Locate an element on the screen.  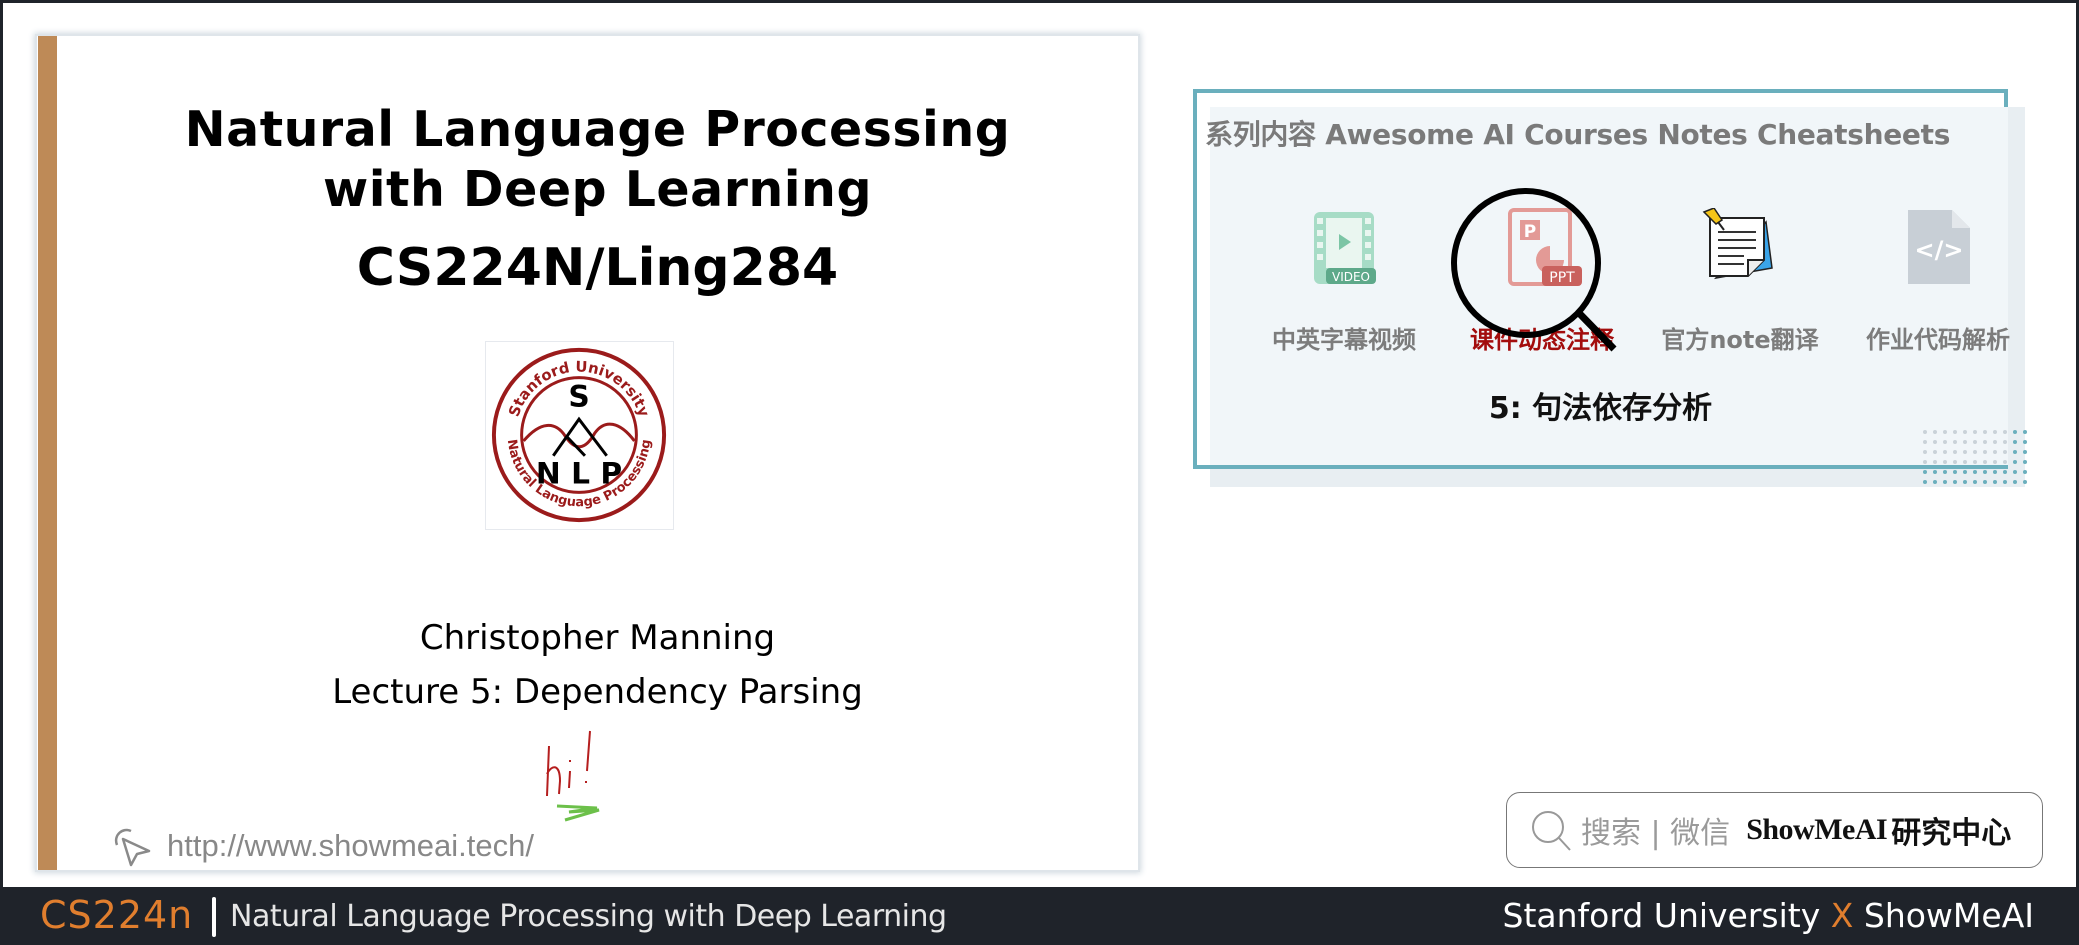
series-item-code: </> 作业代码解析 is located at coordinates (1938, 281).